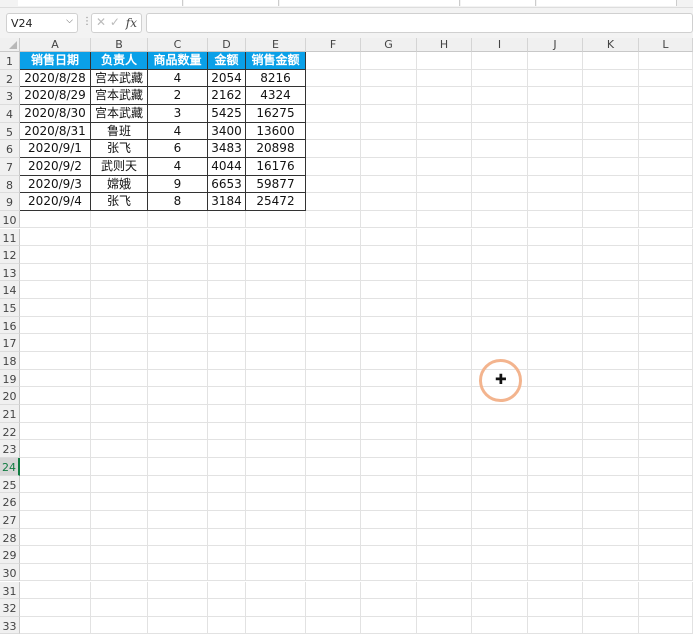 Image resolution: width=693 pixels, height=634 pixels. Describe the element at coordinates (10, 272) in the screenshot. I see `row-header-13: 13` at that location.